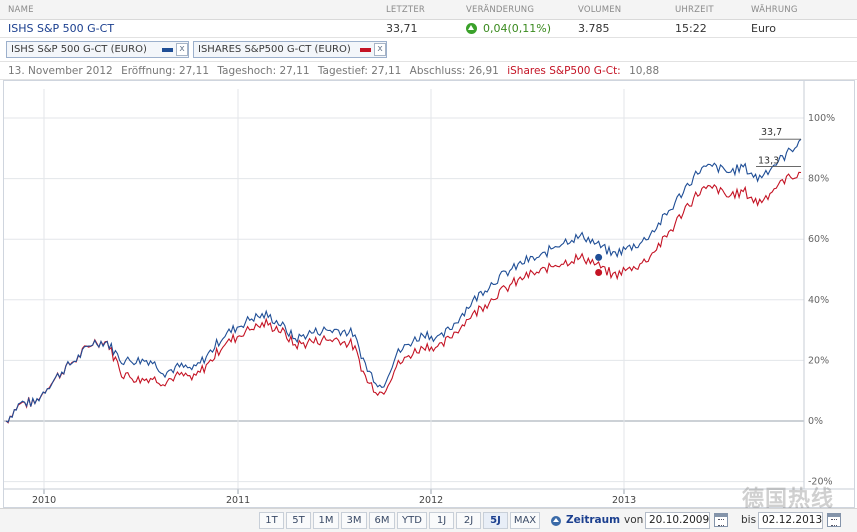  Describe the element at coordinates (749, 520) in the screenshot. I see `to-label: bis` at that location.